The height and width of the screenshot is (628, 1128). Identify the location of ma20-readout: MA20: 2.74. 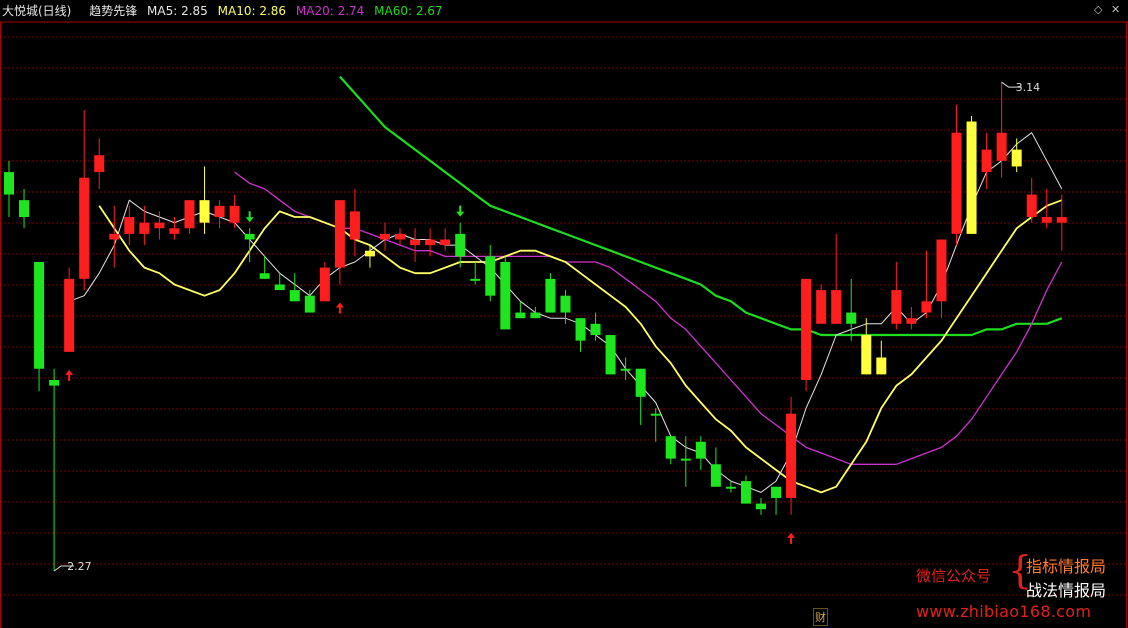
(330, 11).